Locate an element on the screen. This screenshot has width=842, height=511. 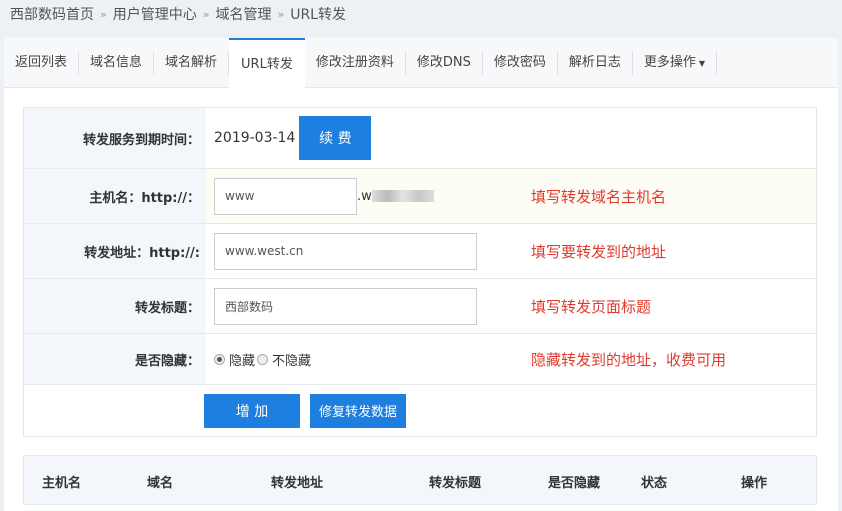
title-hint: 填写转发页面标题 is located at coordinates (591, 306).